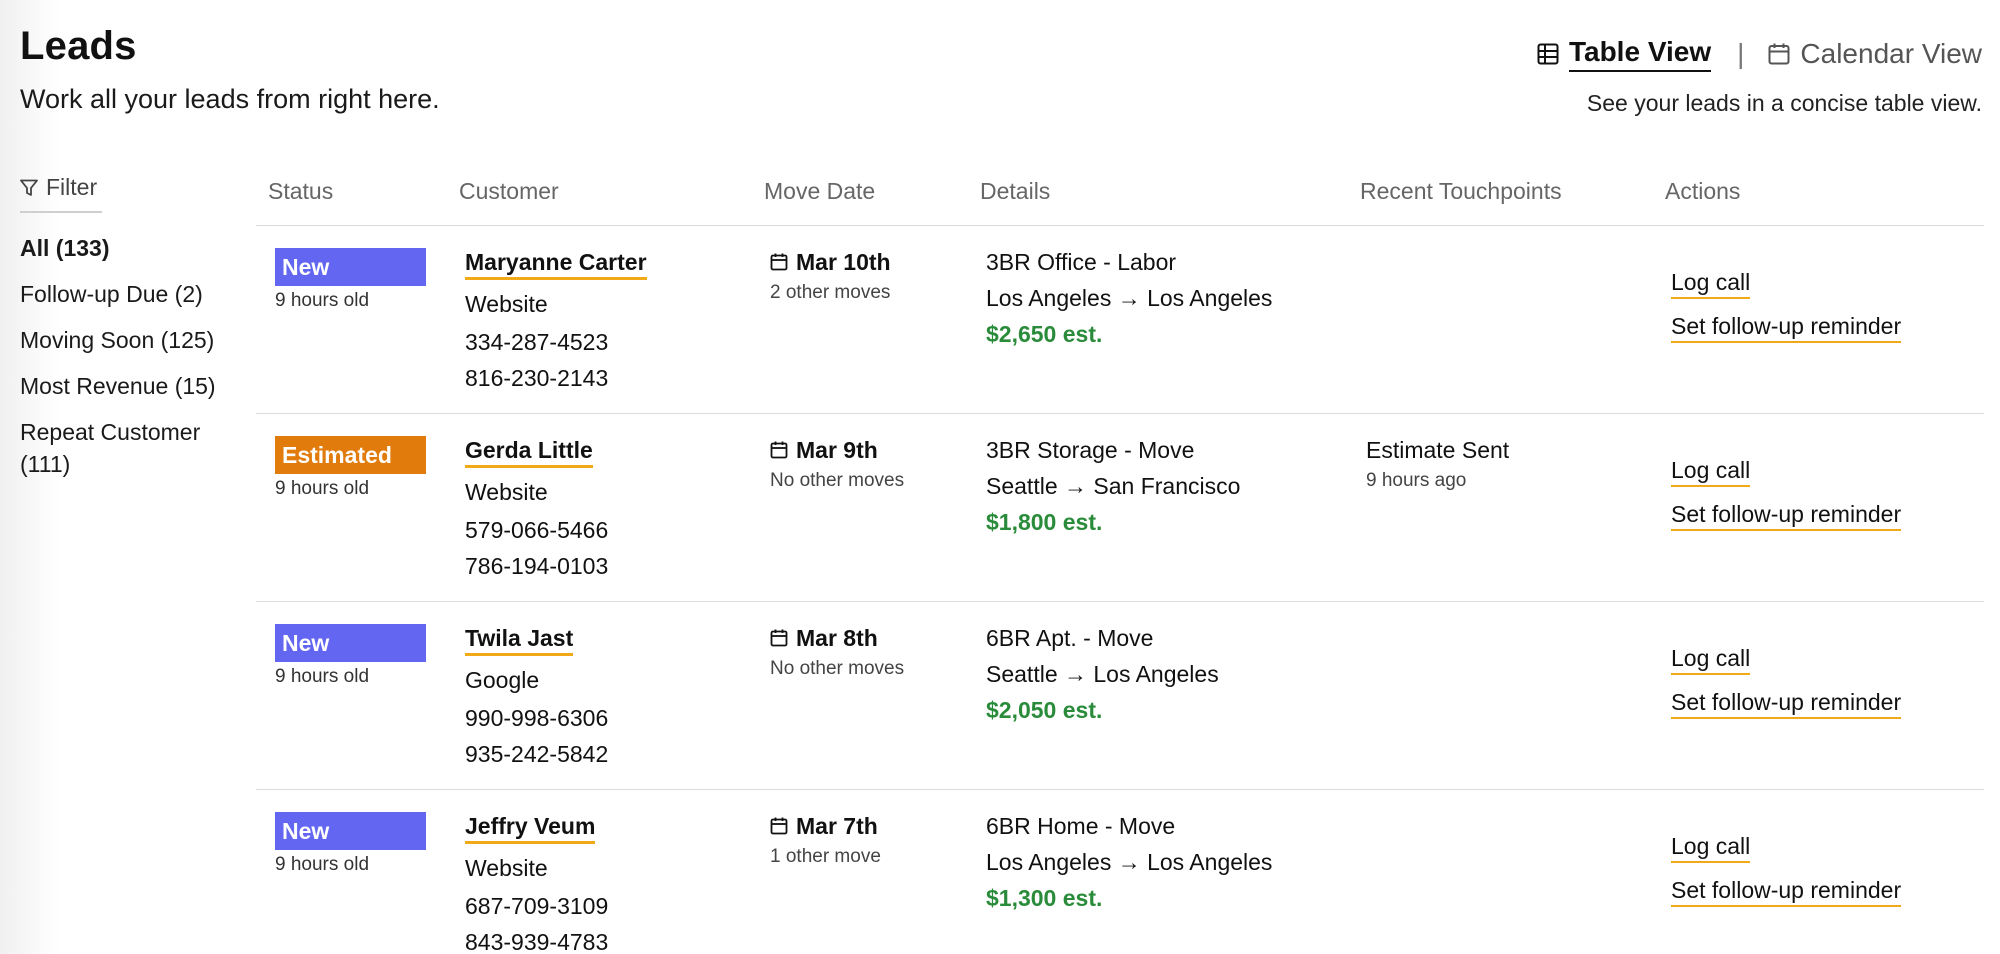  What do you see at coordinates (1044, 522) in the screenshot?
I see `estimate-price: $1,800 est.` at bounding box center [1044, 522].